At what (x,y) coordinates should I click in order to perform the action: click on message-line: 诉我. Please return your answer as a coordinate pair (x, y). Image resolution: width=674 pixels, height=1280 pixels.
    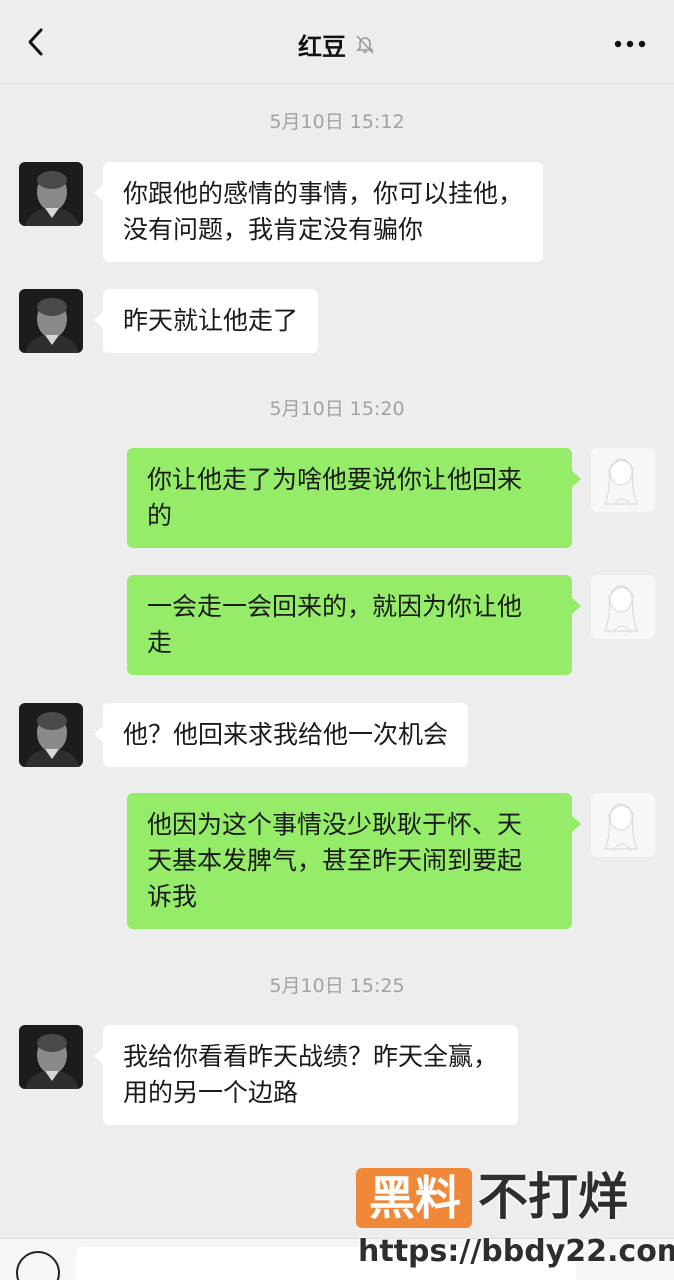
    Looking at the image, I should click on (172, 896).